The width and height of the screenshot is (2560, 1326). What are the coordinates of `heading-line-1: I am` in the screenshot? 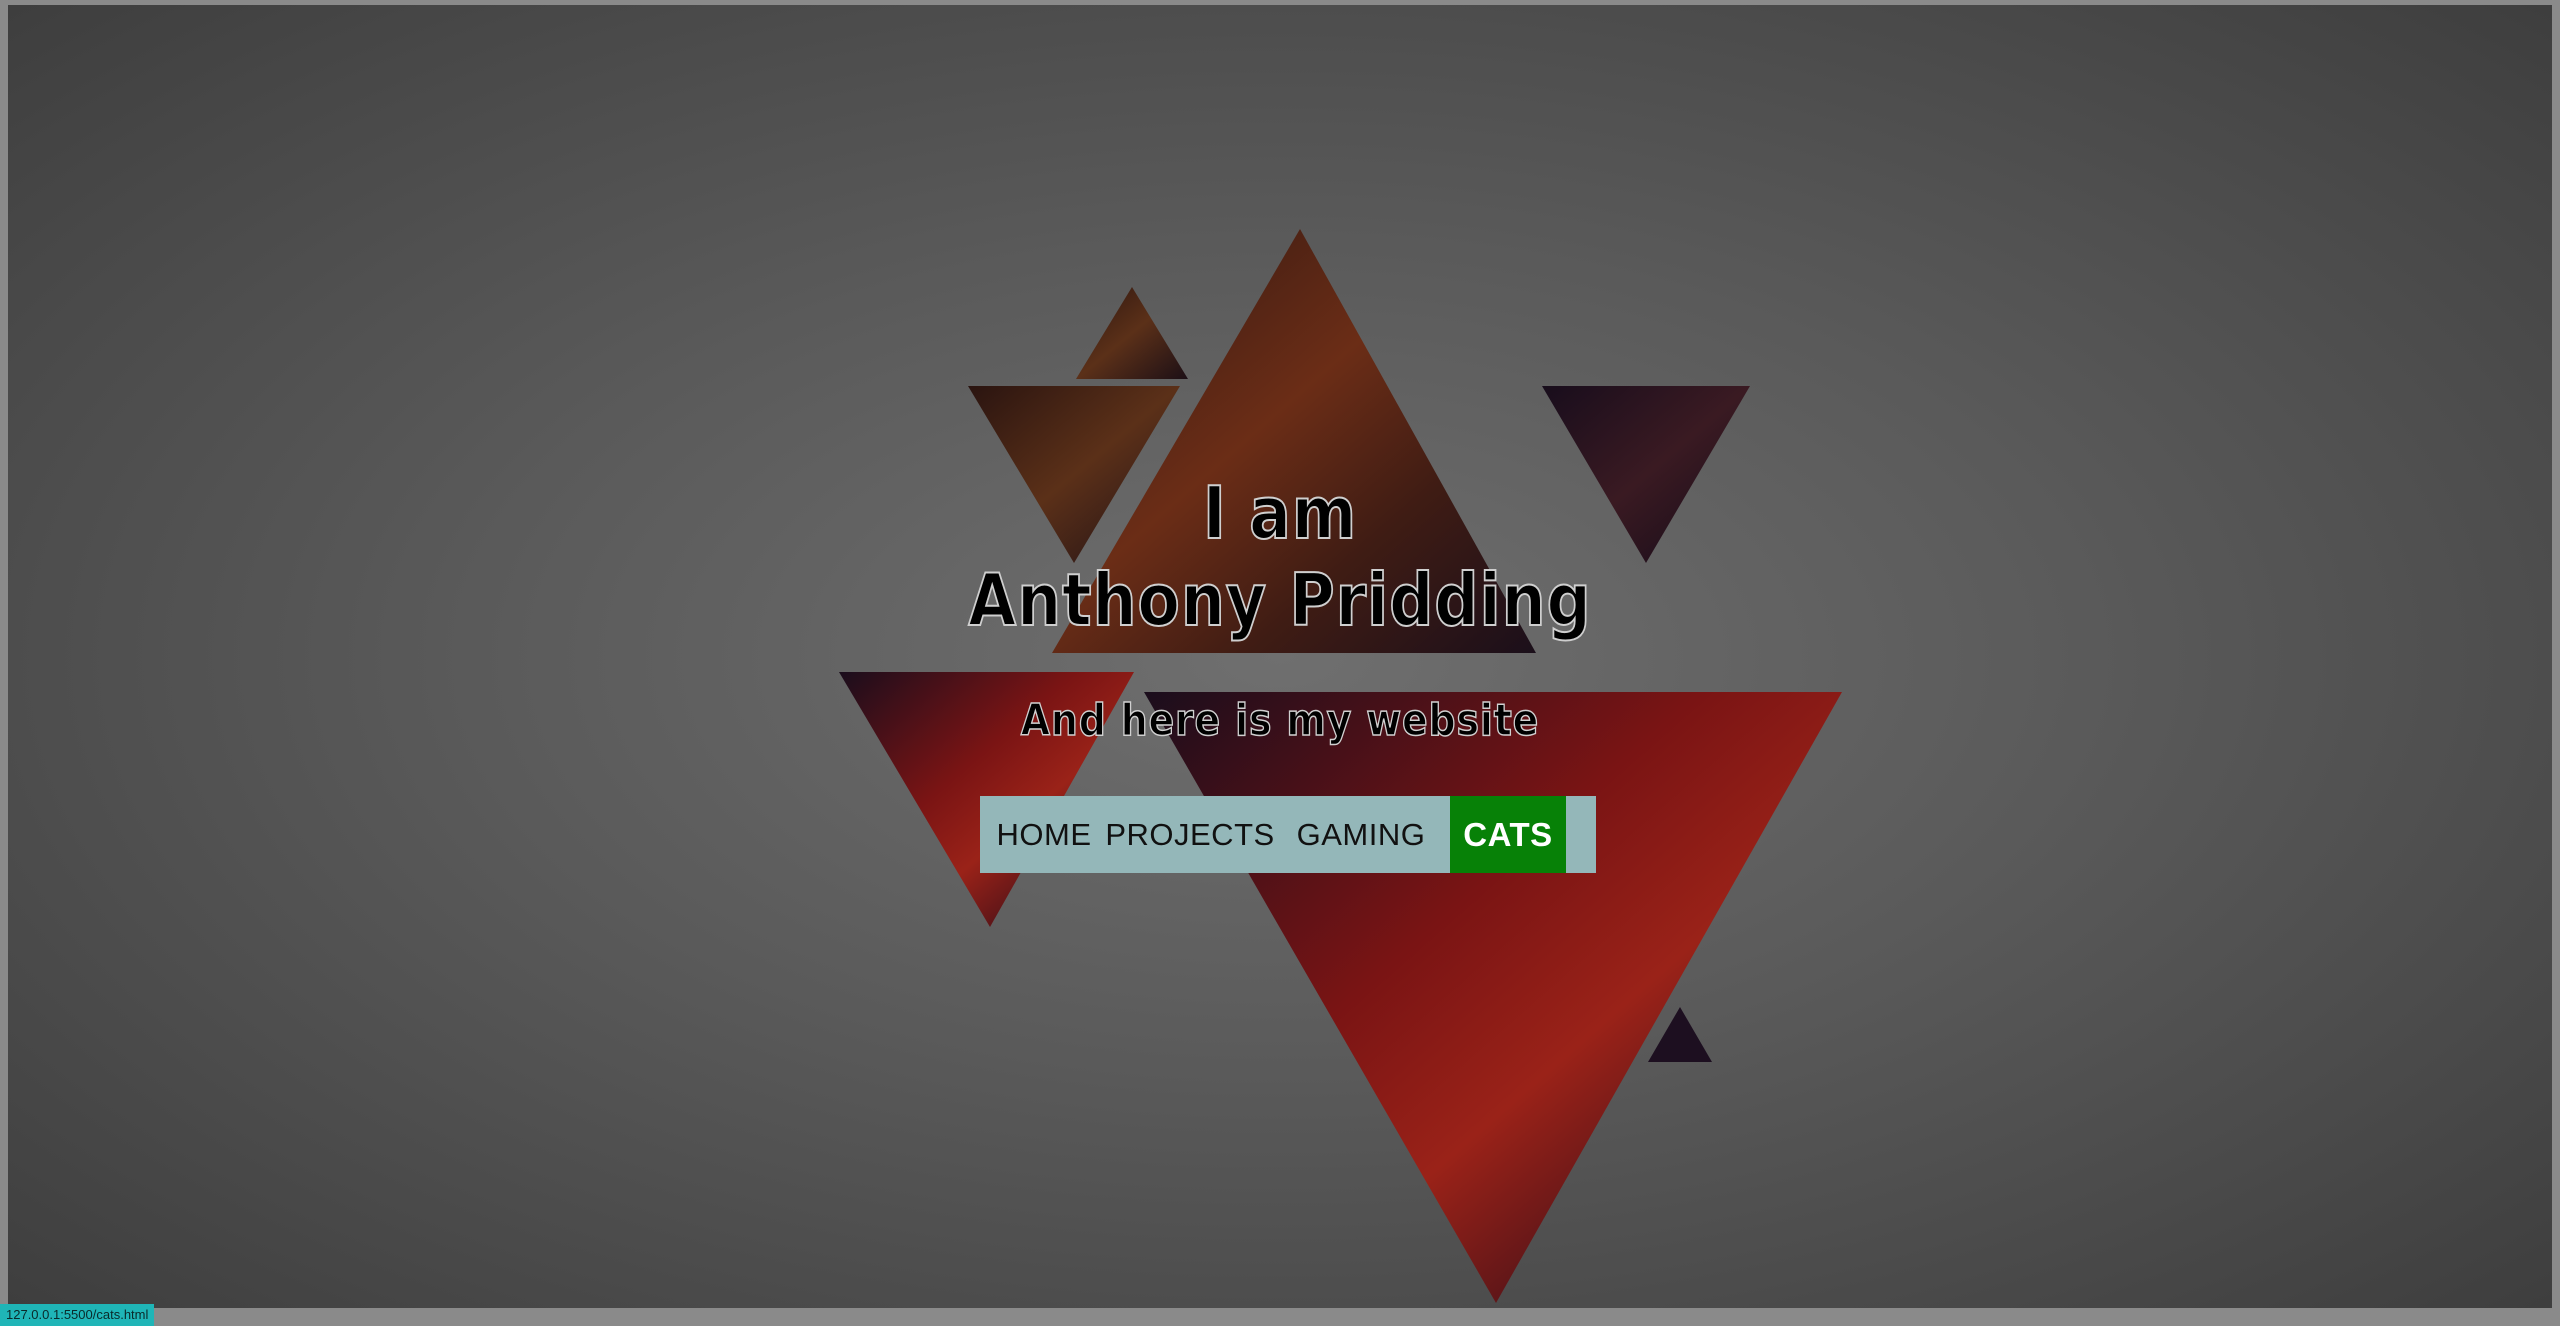 It's located at (1280, 513).